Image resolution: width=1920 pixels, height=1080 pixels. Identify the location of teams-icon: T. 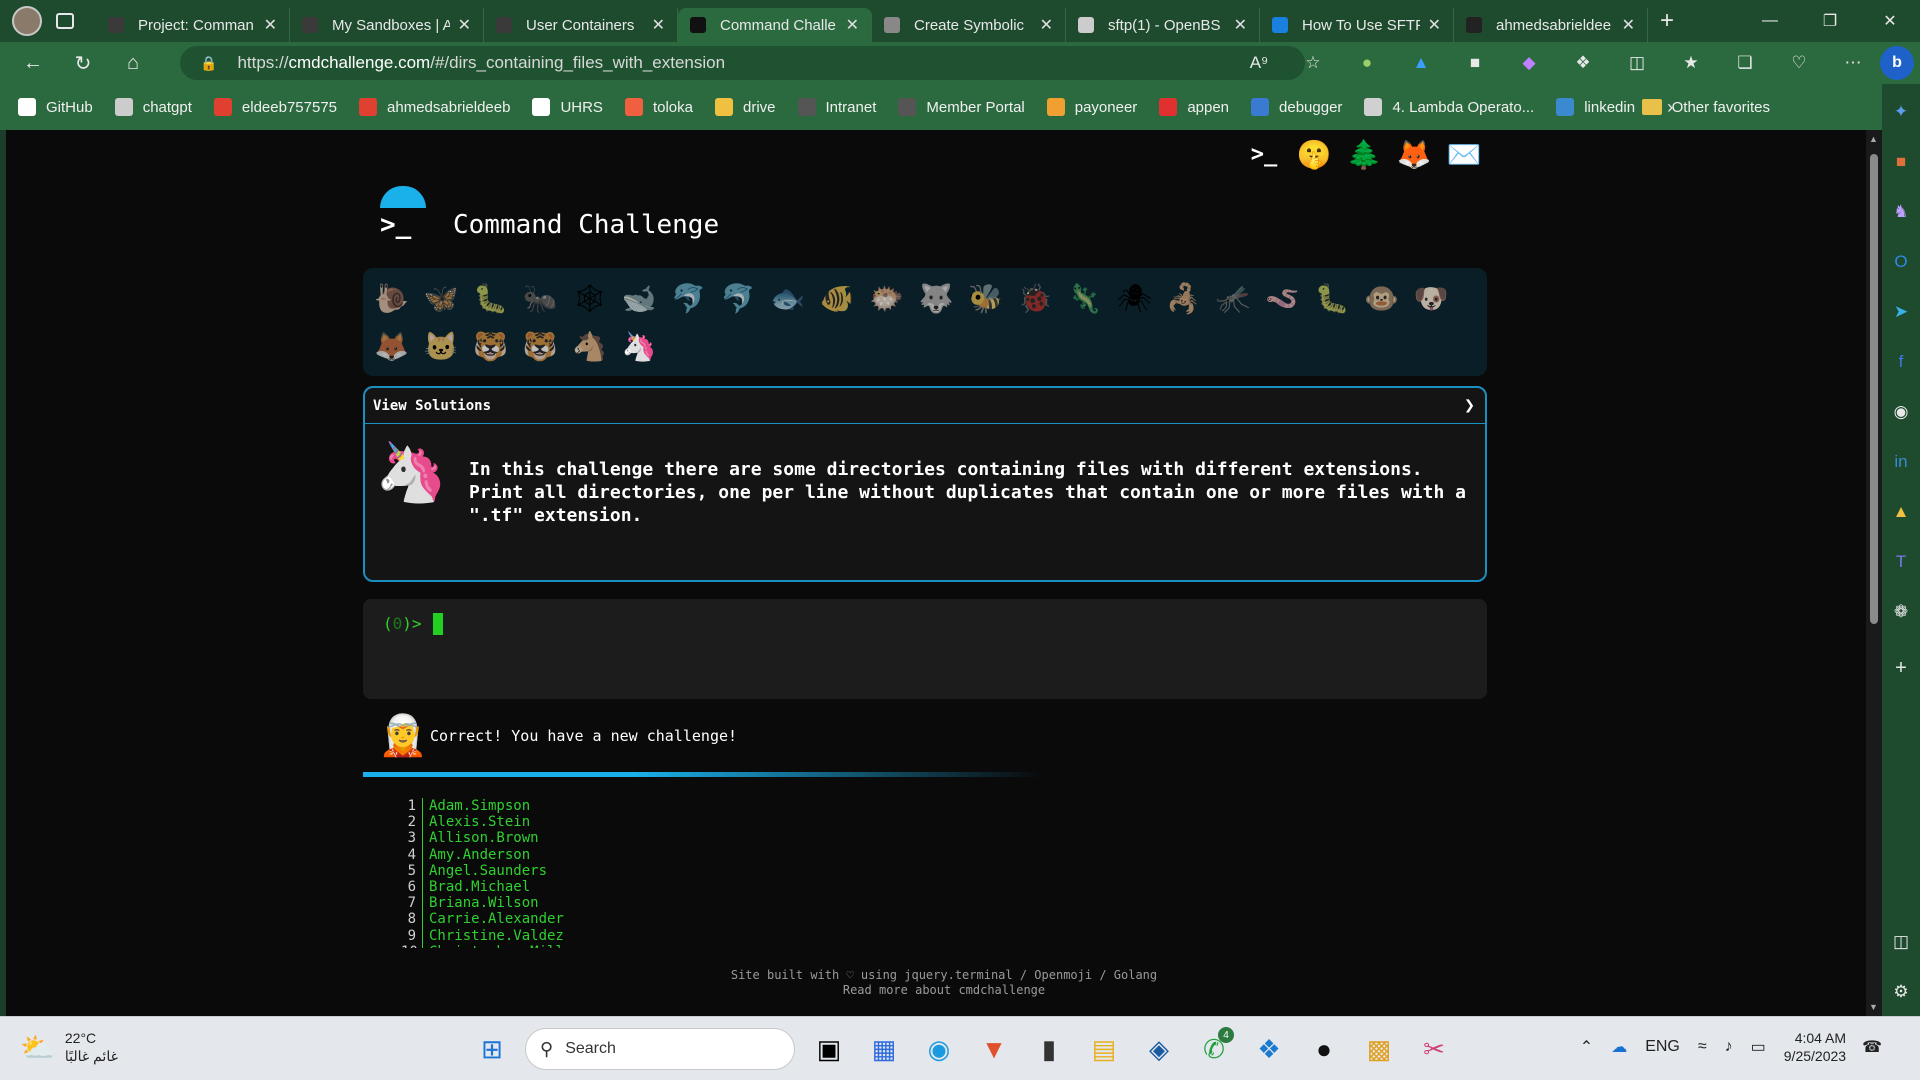
(1901, 562).